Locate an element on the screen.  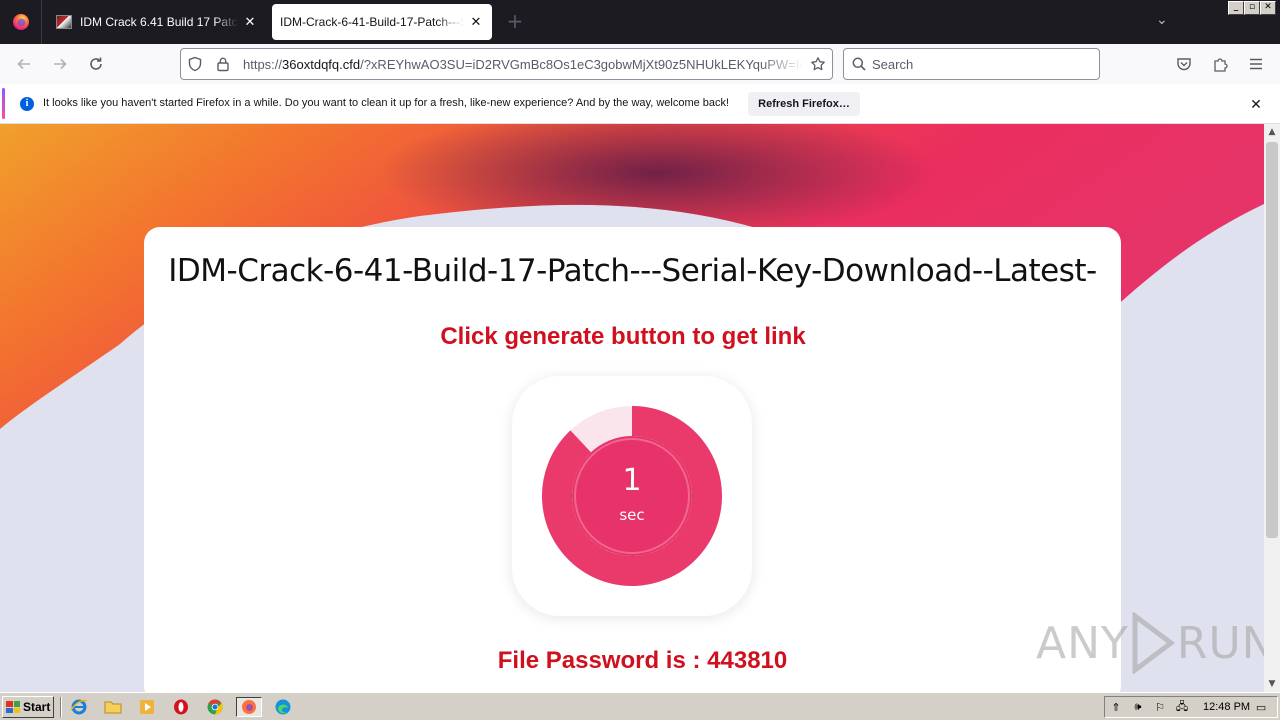
countdown-value: 1 is located at coordinates (632, 480).